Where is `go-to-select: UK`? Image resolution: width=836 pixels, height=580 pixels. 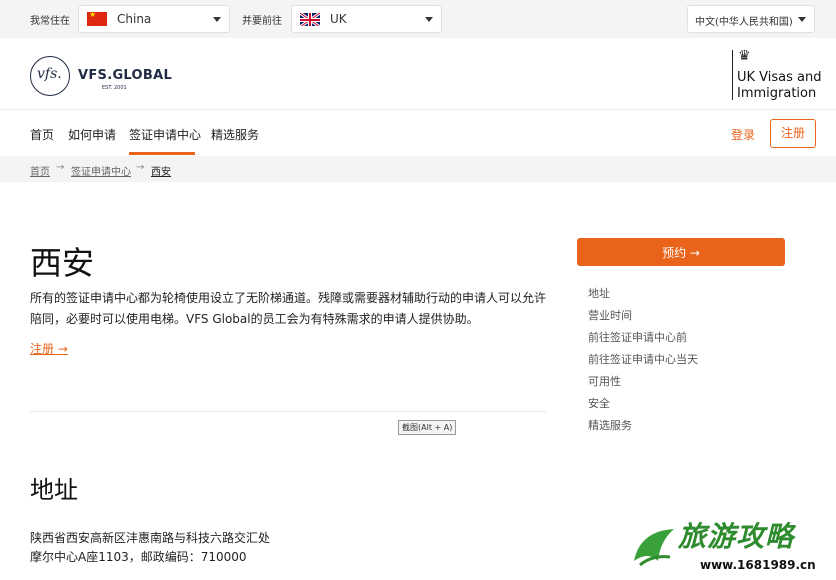 go-to-select: UK is located at coordinates (366, 19).